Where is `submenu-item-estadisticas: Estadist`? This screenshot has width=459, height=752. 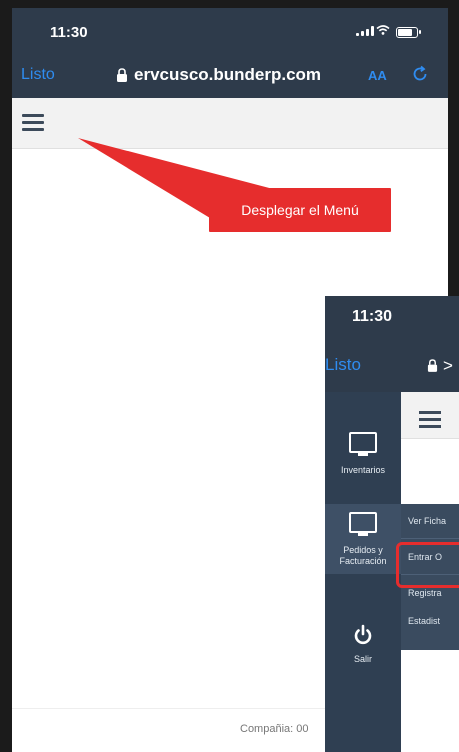 submenu-item-estadisticas: Estadist is located at coordinates (430, 621).